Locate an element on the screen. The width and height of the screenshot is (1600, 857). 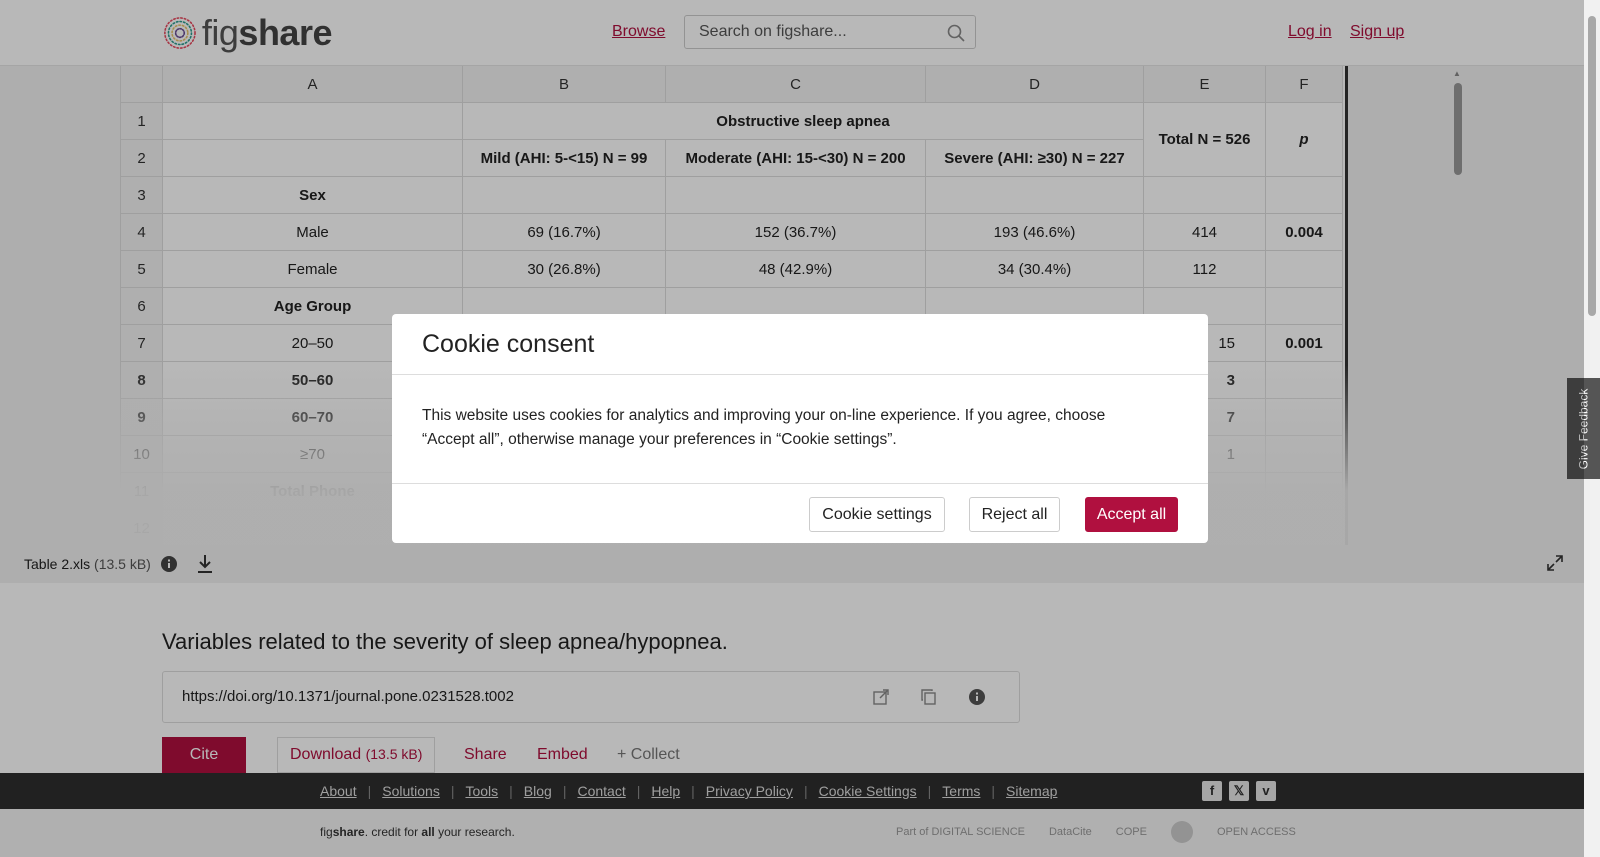
cookie-dialog-title: Cookie consent is located at coordinates (508, 344).